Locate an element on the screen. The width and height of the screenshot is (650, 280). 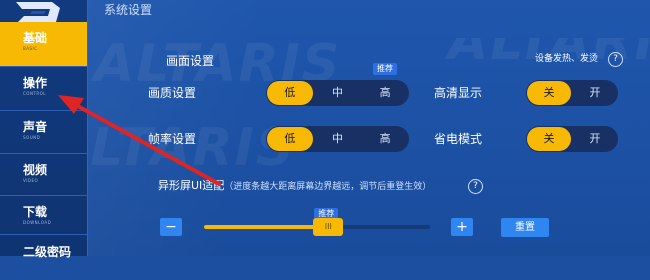
game-logo-icon is located at coordinates (38, 12).